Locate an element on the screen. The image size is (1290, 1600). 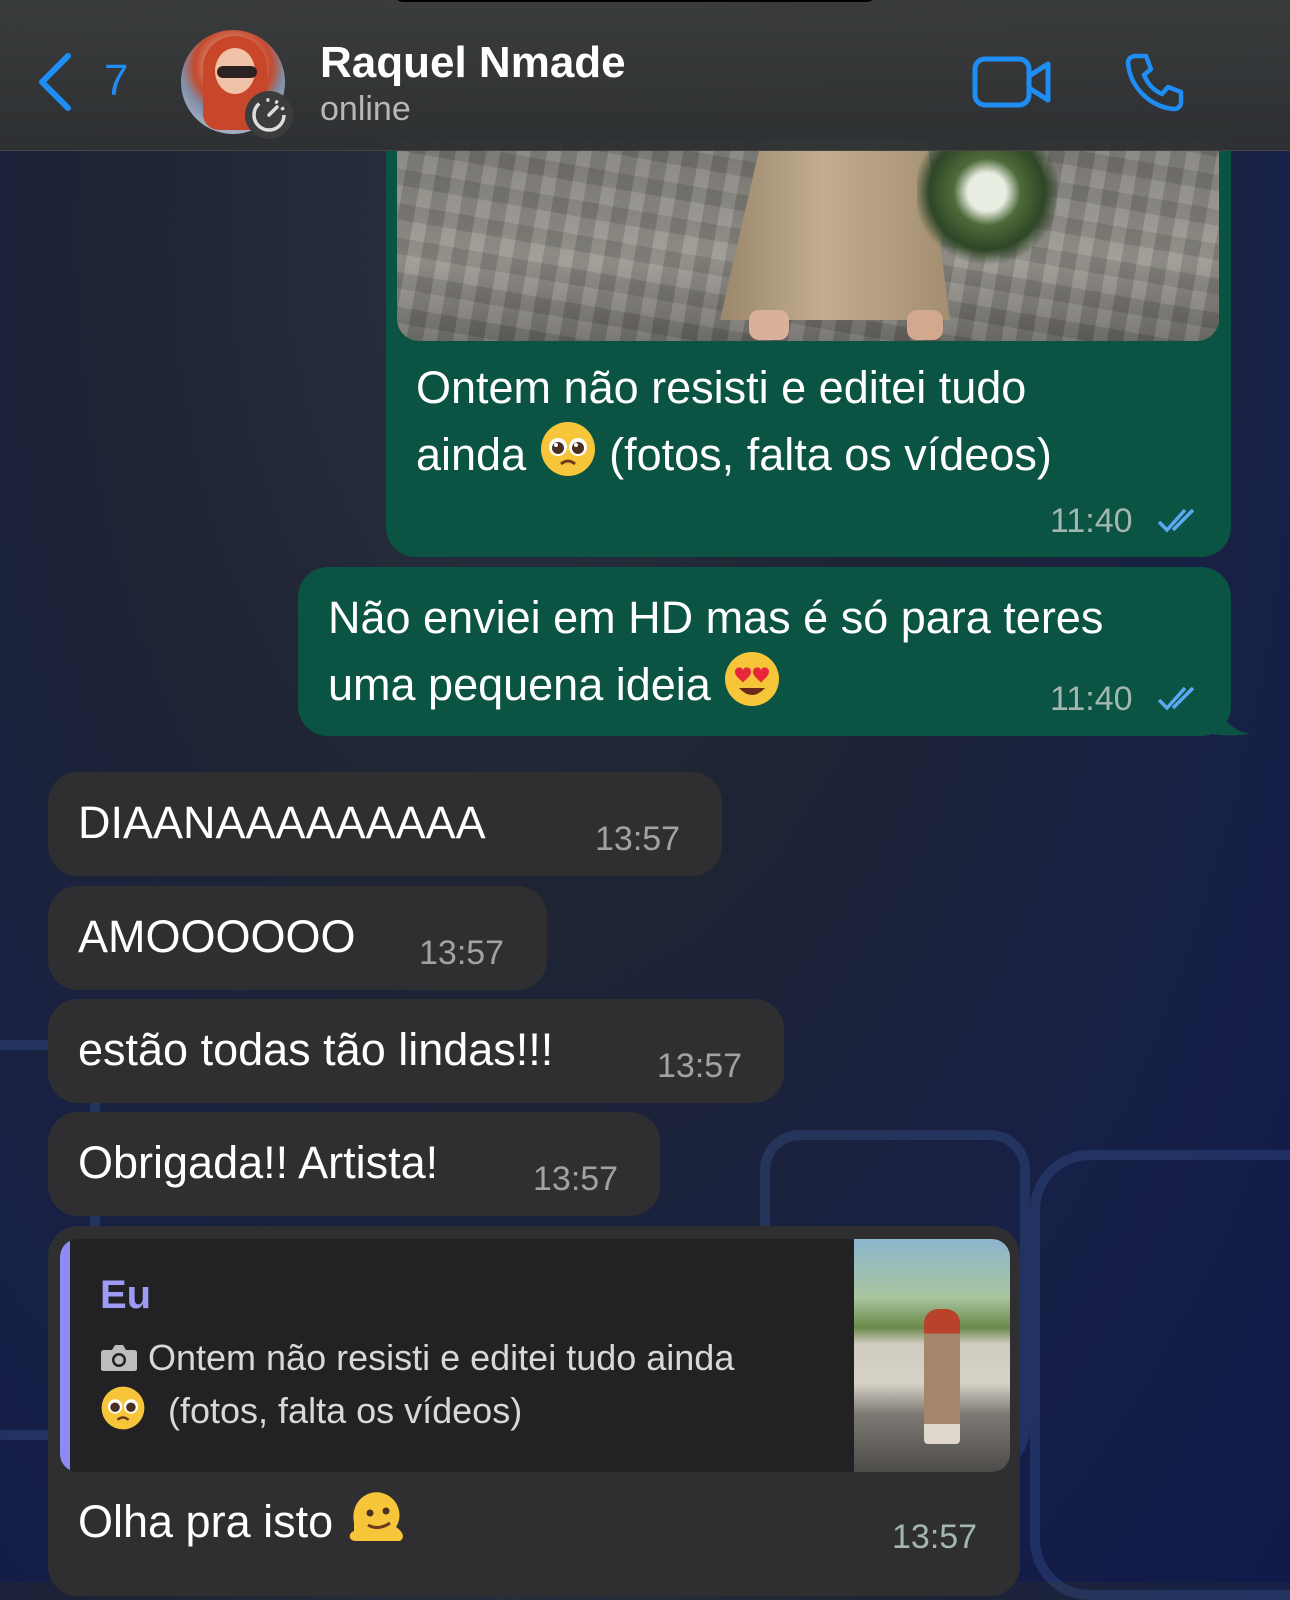
melting-face-emoji-icon is located at coordinates (377, 1525).